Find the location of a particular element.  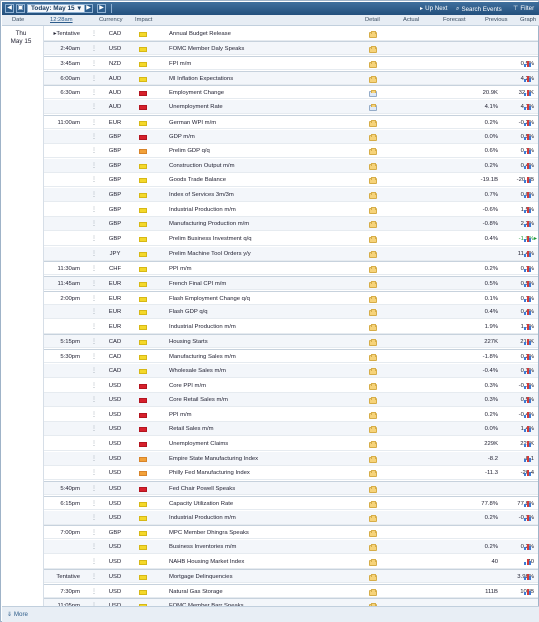

detail-doc-icon is located at coordinates (373, 107).